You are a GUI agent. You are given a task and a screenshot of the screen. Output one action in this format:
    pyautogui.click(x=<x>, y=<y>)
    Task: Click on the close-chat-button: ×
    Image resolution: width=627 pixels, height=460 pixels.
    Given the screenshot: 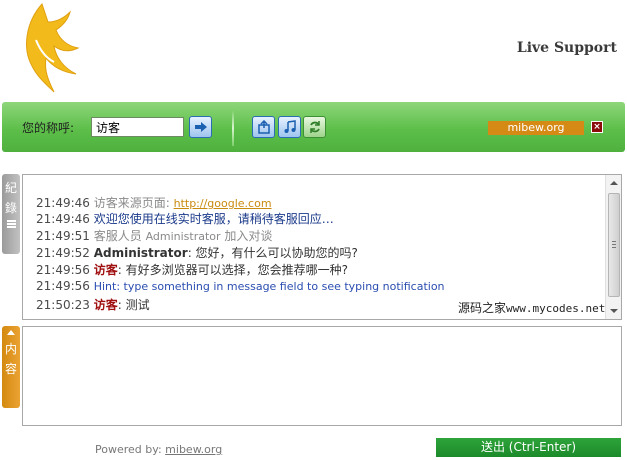 What is the action you would take?
    pyautogui.click(x=597, y=127)
    